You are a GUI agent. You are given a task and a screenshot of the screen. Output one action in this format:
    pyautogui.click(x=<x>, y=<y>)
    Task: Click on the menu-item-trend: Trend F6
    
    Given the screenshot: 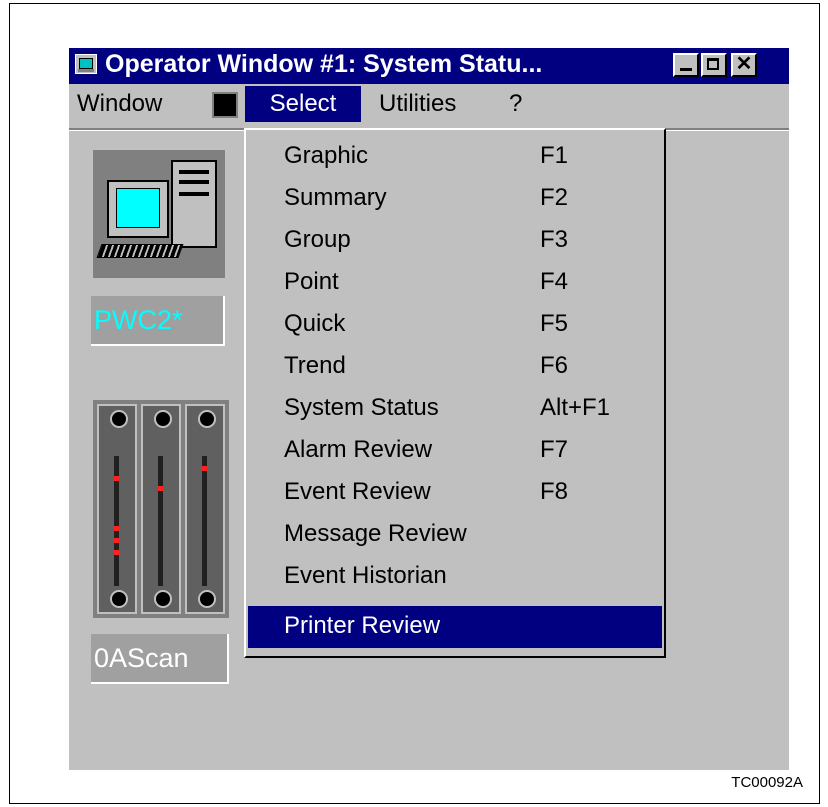 What is the action you would take?
    pyautogui.click(x=455, y=367)
    